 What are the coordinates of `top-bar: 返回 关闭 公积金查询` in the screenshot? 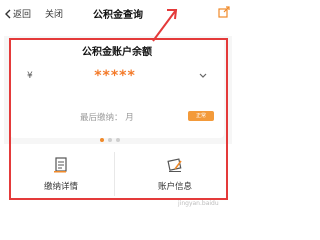 It's located at (118, 13).